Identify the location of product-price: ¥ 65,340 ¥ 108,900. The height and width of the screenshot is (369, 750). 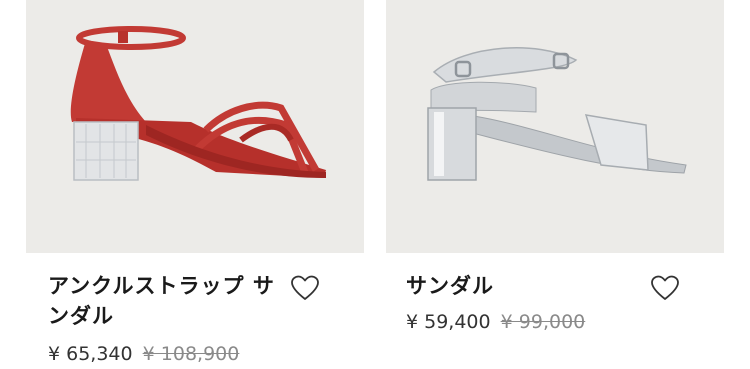
(195, 354).